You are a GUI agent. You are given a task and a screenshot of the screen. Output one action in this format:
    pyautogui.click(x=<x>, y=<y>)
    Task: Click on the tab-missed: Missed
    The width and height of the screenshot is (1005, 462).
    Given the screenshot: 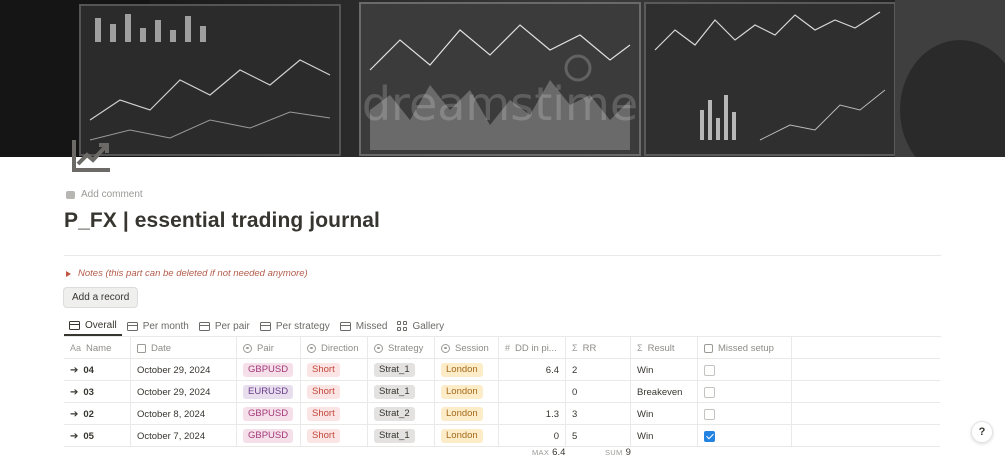 What is the action you would take?
    pyautogui.click(x=364, y=326)
    